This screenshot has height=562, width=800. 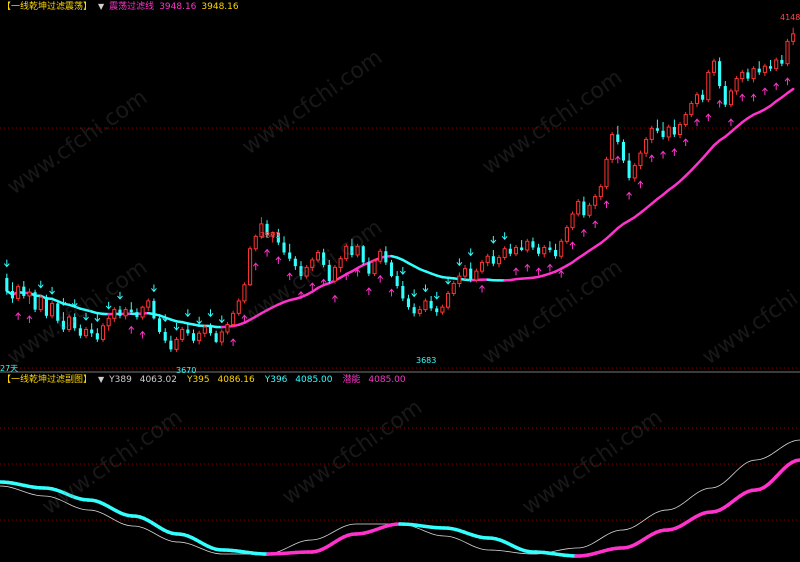 I want to click on oscillator-thick-segment, so click(x=797, y=460).